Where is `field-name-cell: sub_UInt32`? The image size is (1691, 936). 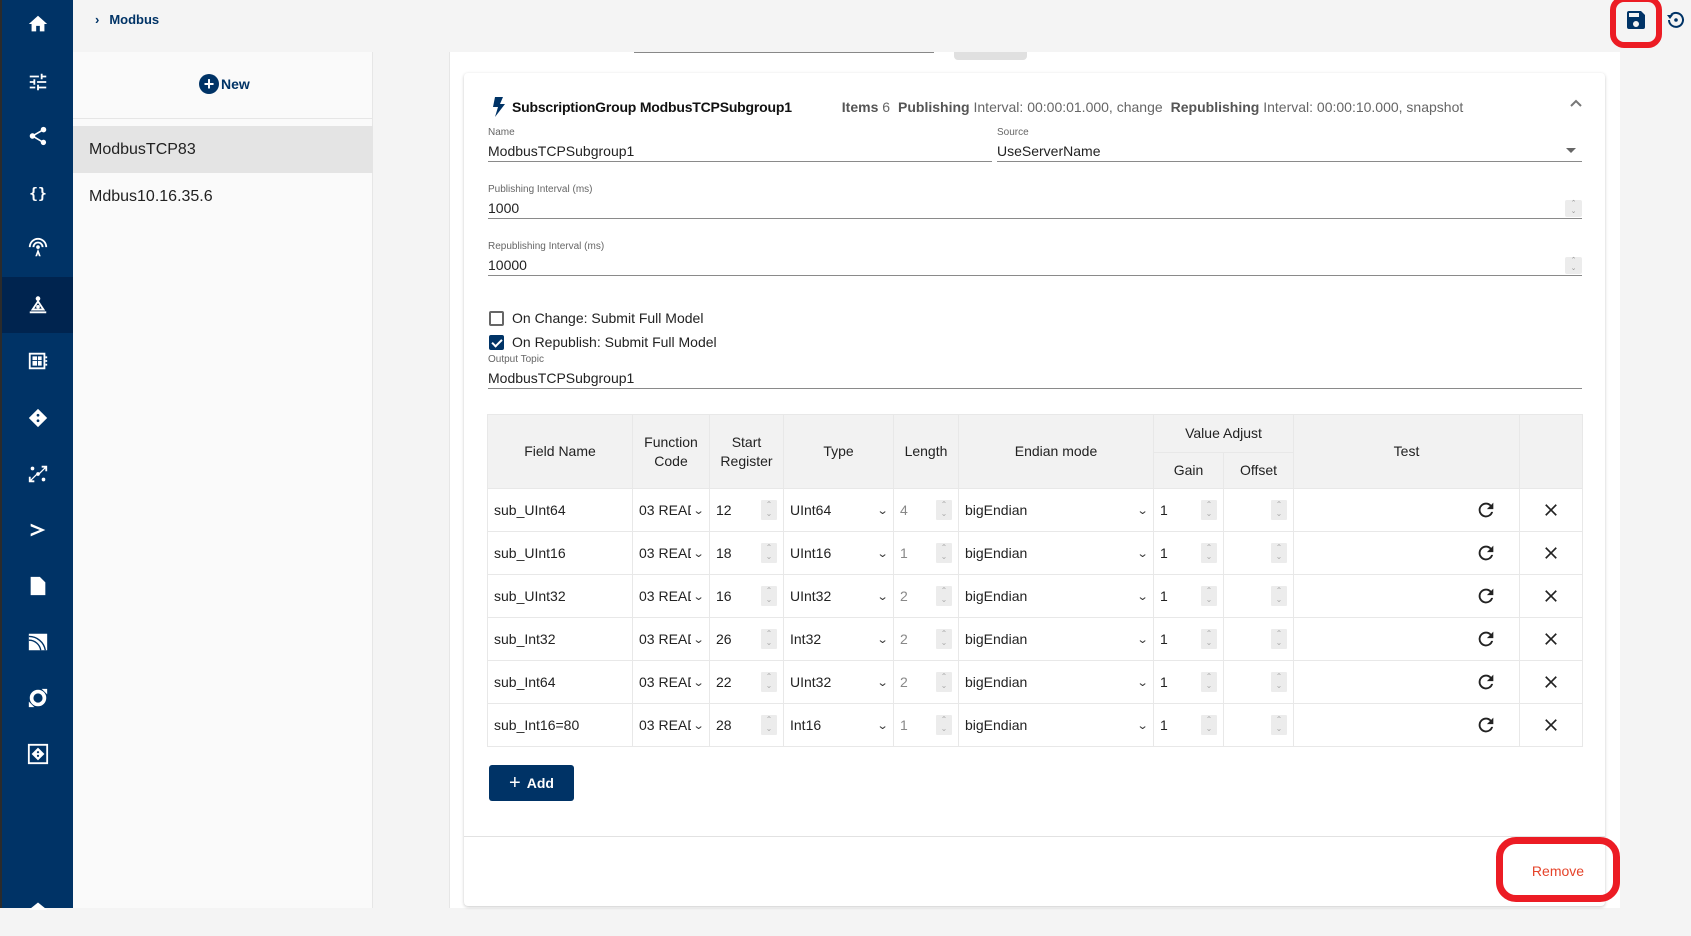
field-name-cell: sub_UInt32 is located at coordinates (560, 596).